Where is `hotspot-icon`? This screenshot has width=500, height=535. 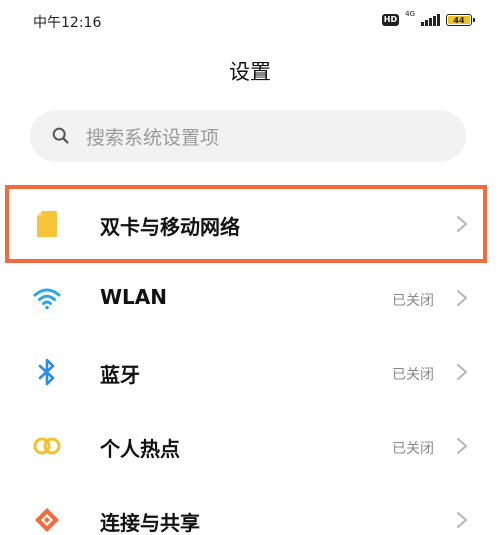
hotspot-icon is located at coordinates (47, 446).